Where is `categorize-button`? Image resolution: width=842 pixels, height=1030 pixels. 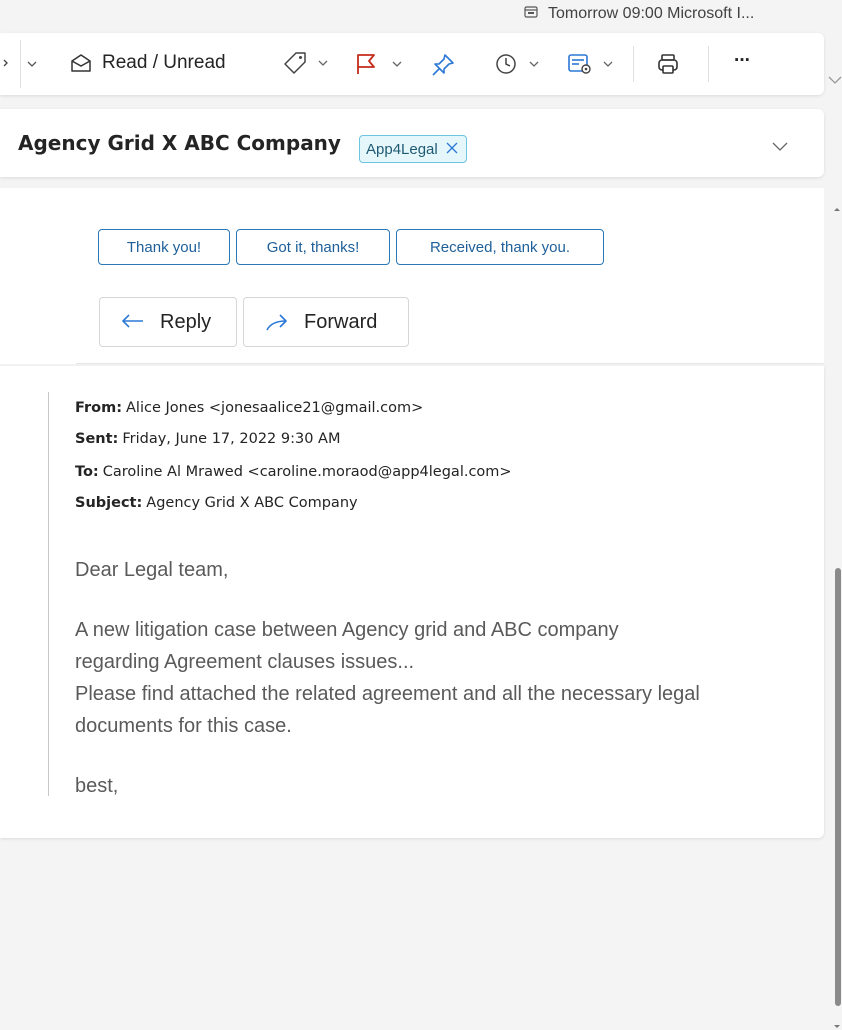
categorize-button is located at coordinates (305, 63).